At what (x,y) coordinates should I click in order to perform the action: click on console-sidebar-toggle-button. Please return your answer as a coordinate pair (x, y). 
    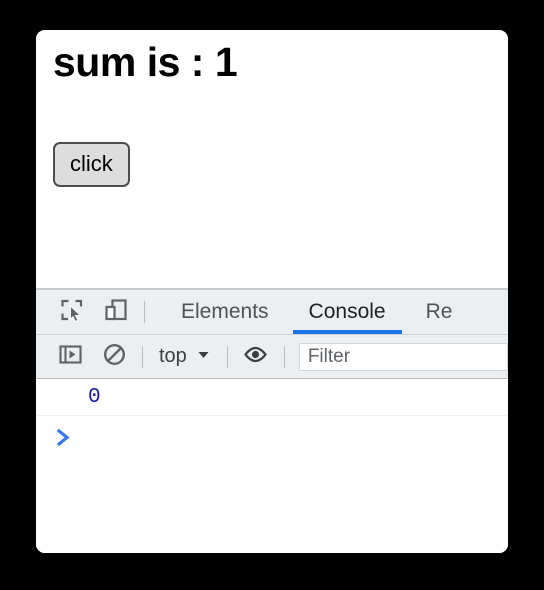
    Looking at the image, I should click on (70, 357).